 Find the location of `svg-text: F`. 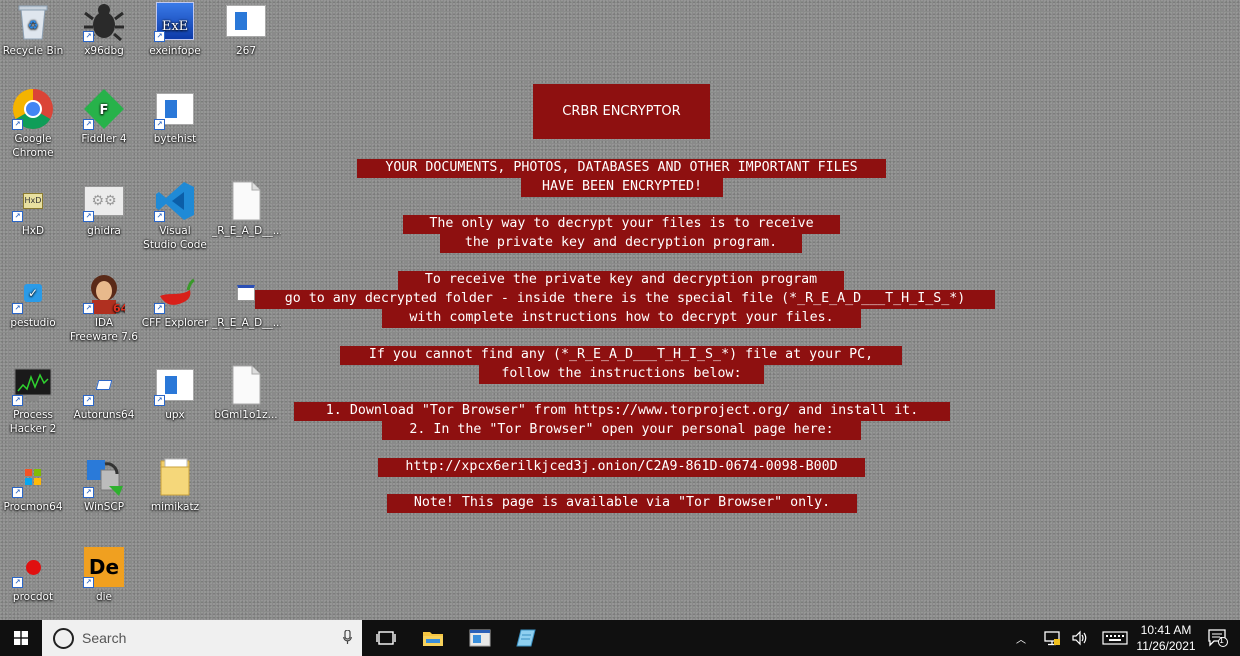

svg-text: F is located at coordinates (104, 110).